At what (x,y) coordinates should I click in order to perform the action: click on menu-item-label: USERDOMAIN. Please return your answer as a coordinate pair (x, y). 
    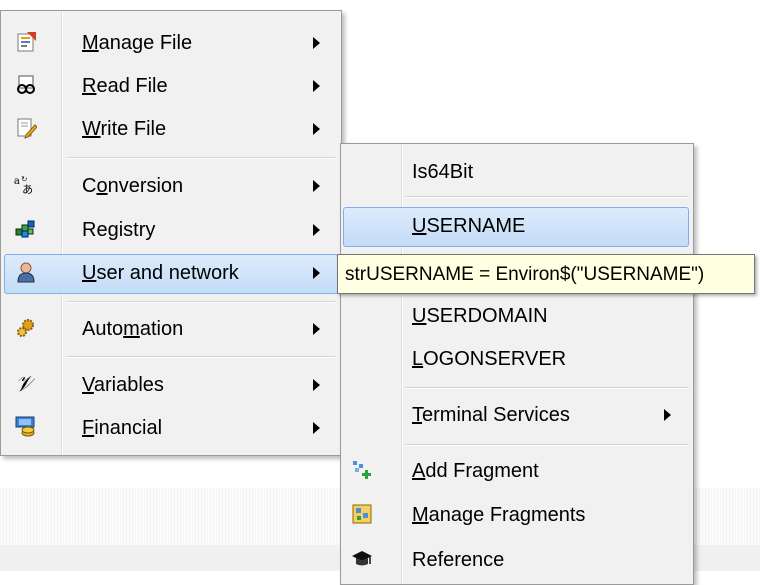
    Looking at the image, I should click on (480, 315).